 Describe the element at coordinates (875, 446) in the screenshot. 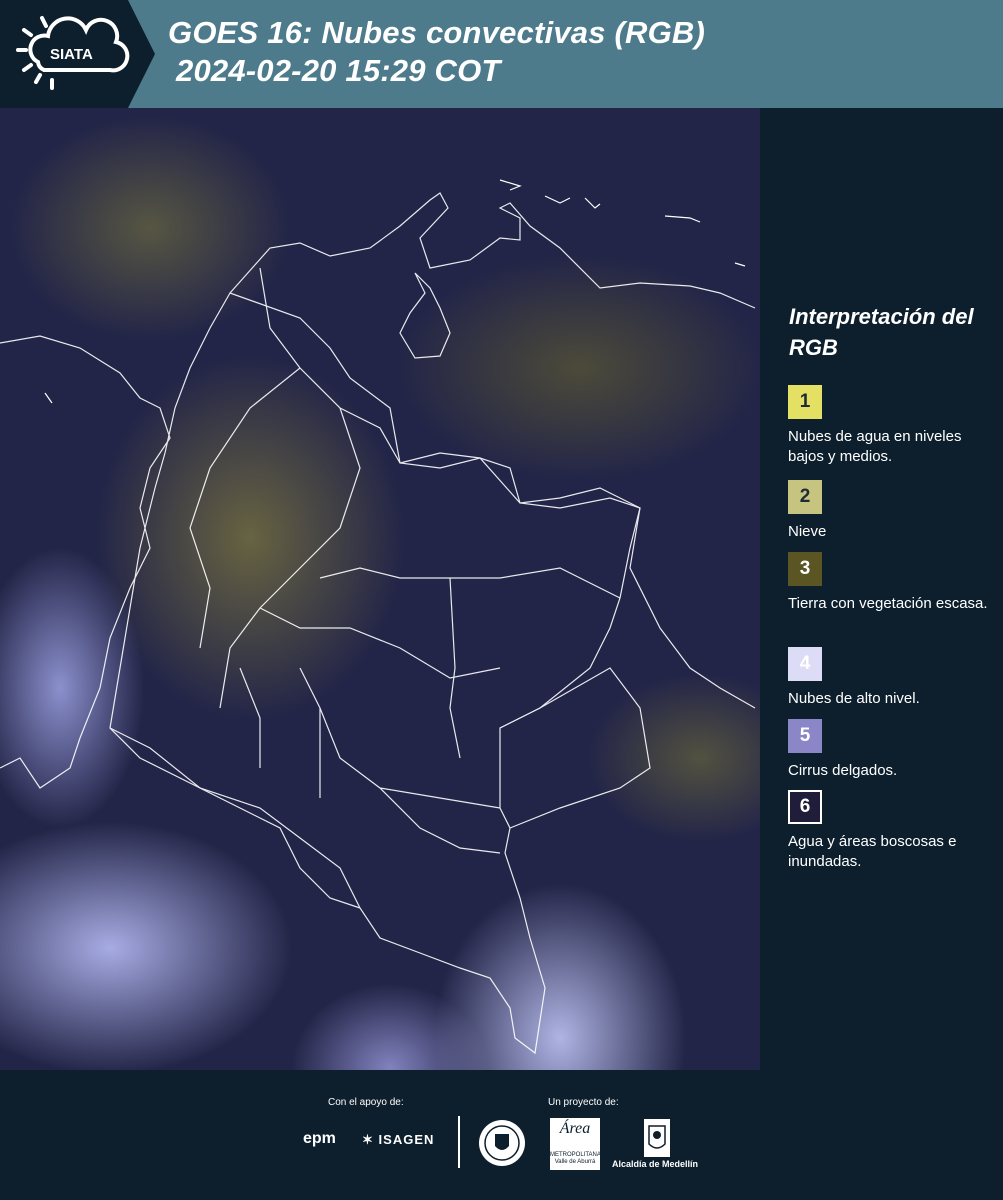

I see `legend-label-1: Nubes de agua en niveles bajos y medios.` at that location.